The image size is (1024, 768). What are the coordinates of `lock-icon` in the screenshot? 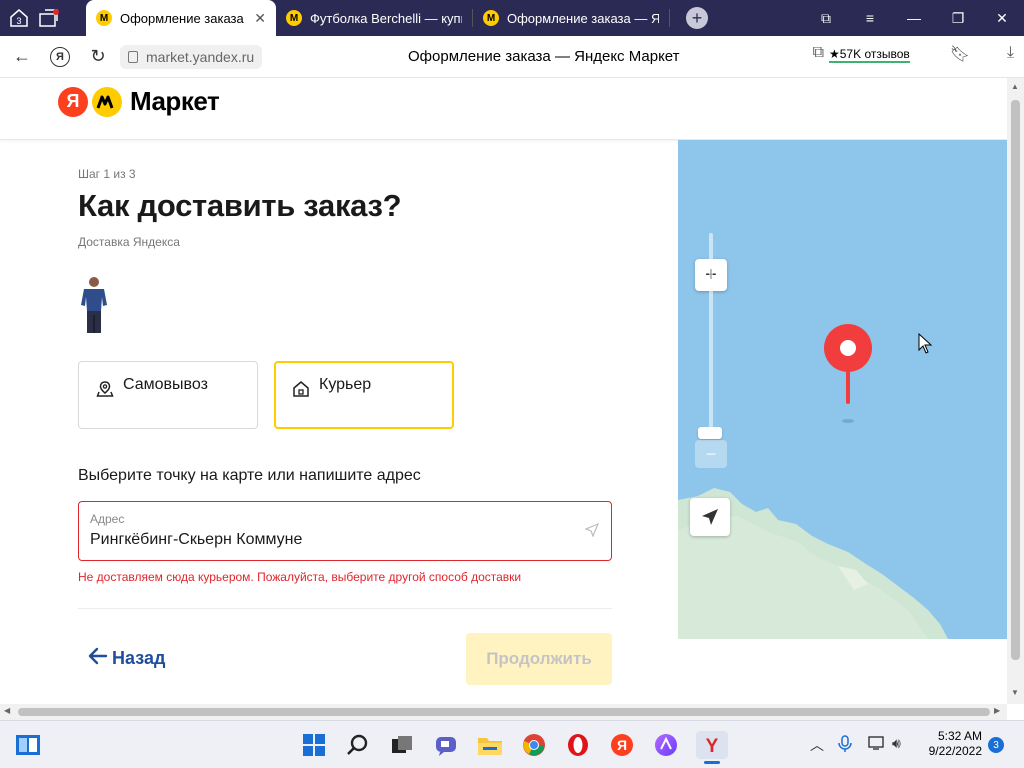 It's located at (133, 56).